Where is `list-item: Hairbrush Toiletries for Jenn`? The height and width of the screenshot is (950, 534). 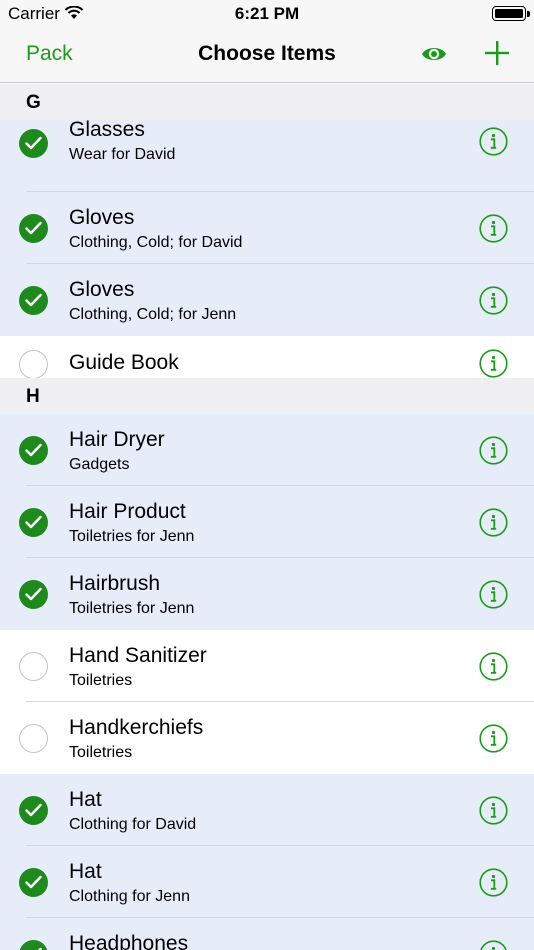 list-item: Hairbrush Toiletries for Jenn is located at coordinates (267, 594).